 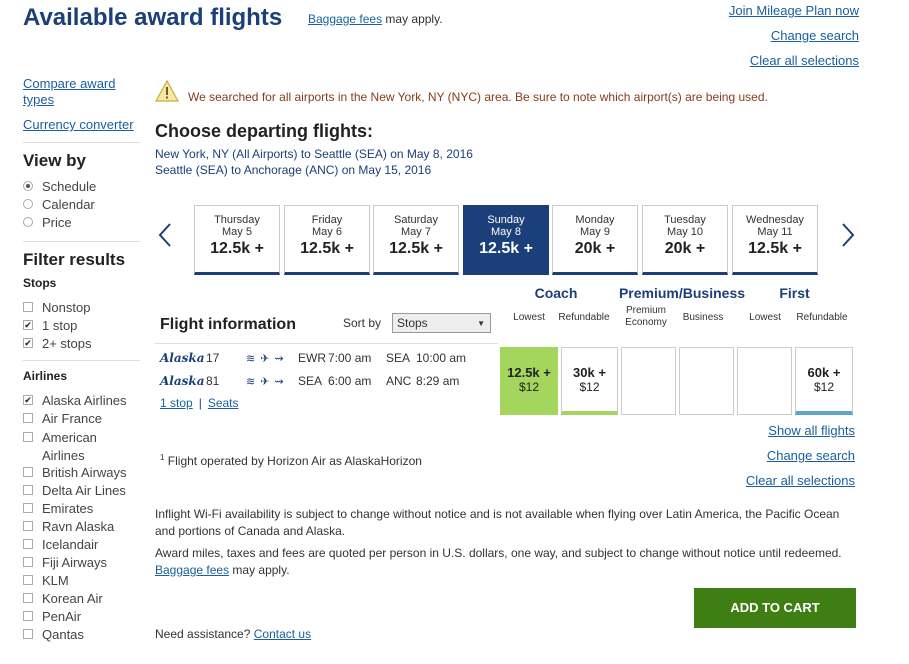 What do you see at coordinates (45, 376) in the screenshot?
I see `airlines-heading: Airlines` at bounding box center [45, 376].